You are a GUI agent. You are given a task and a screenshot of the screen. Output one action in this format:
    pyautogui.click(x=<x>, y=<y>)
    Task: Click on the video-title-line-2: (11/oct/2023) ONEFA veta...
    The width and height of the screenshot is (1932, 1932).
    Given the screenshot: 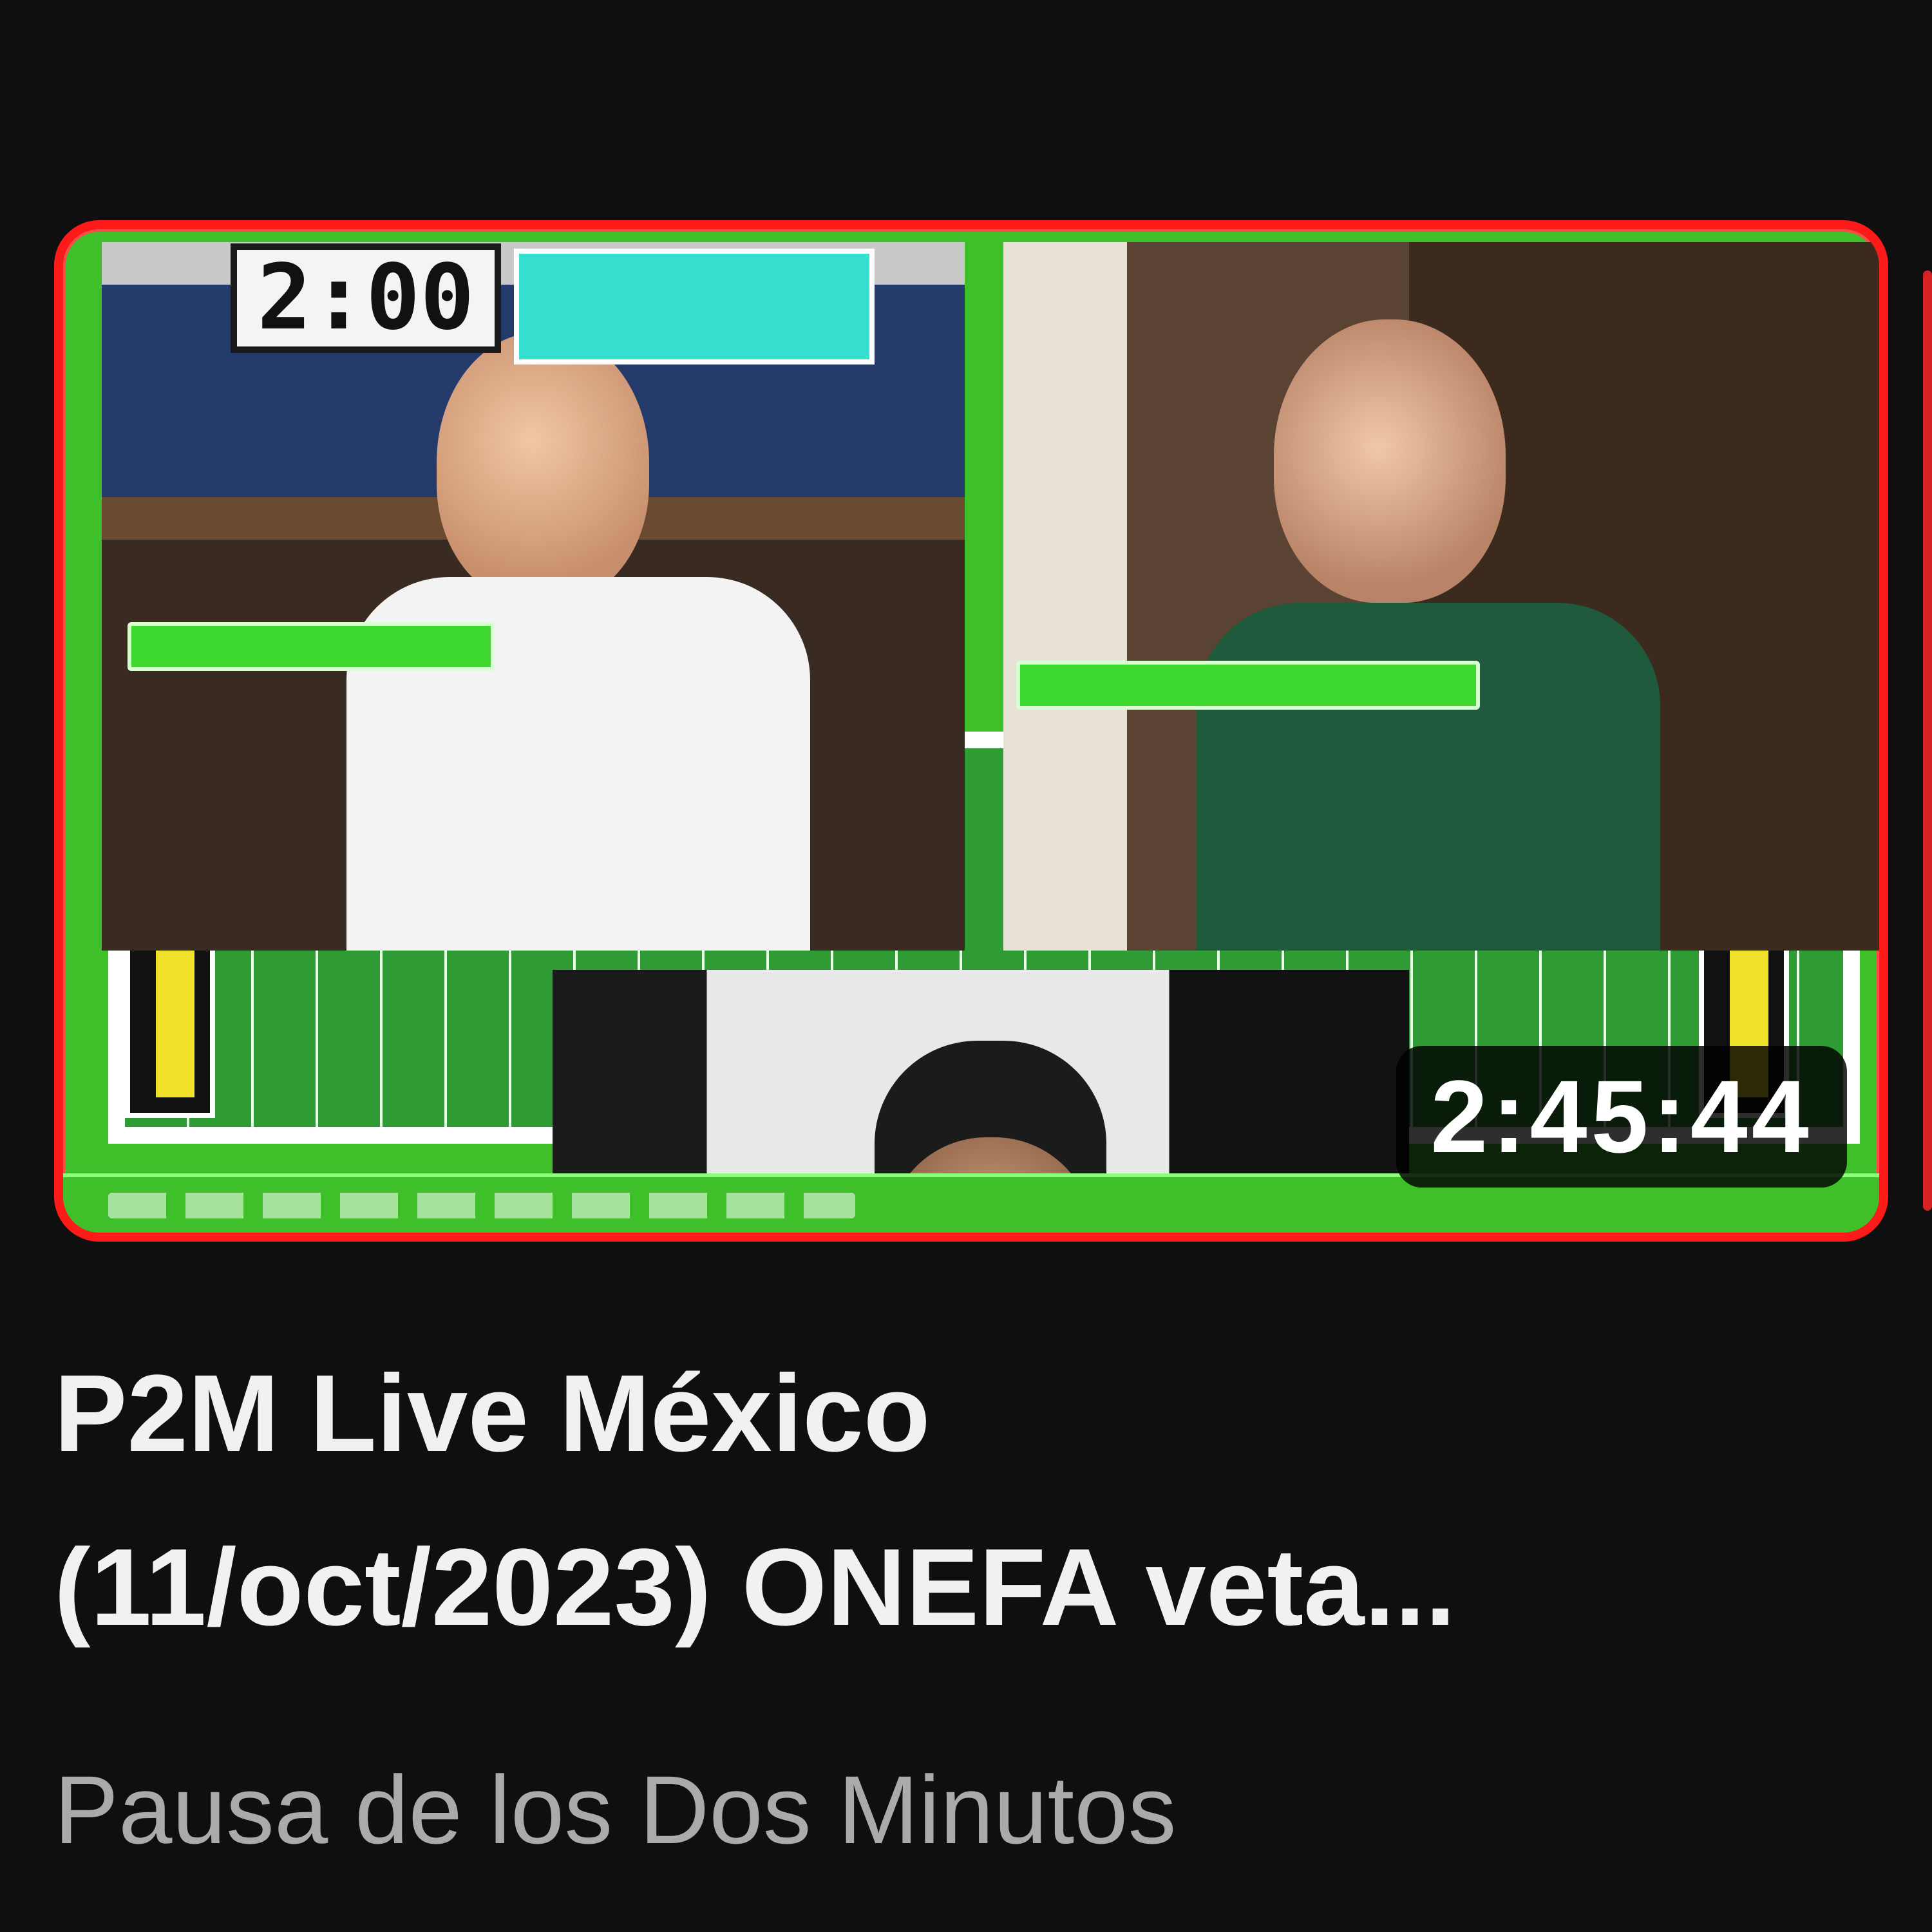 What is the action you would take?
    pyautogui.click(x=755, y=1587)
    